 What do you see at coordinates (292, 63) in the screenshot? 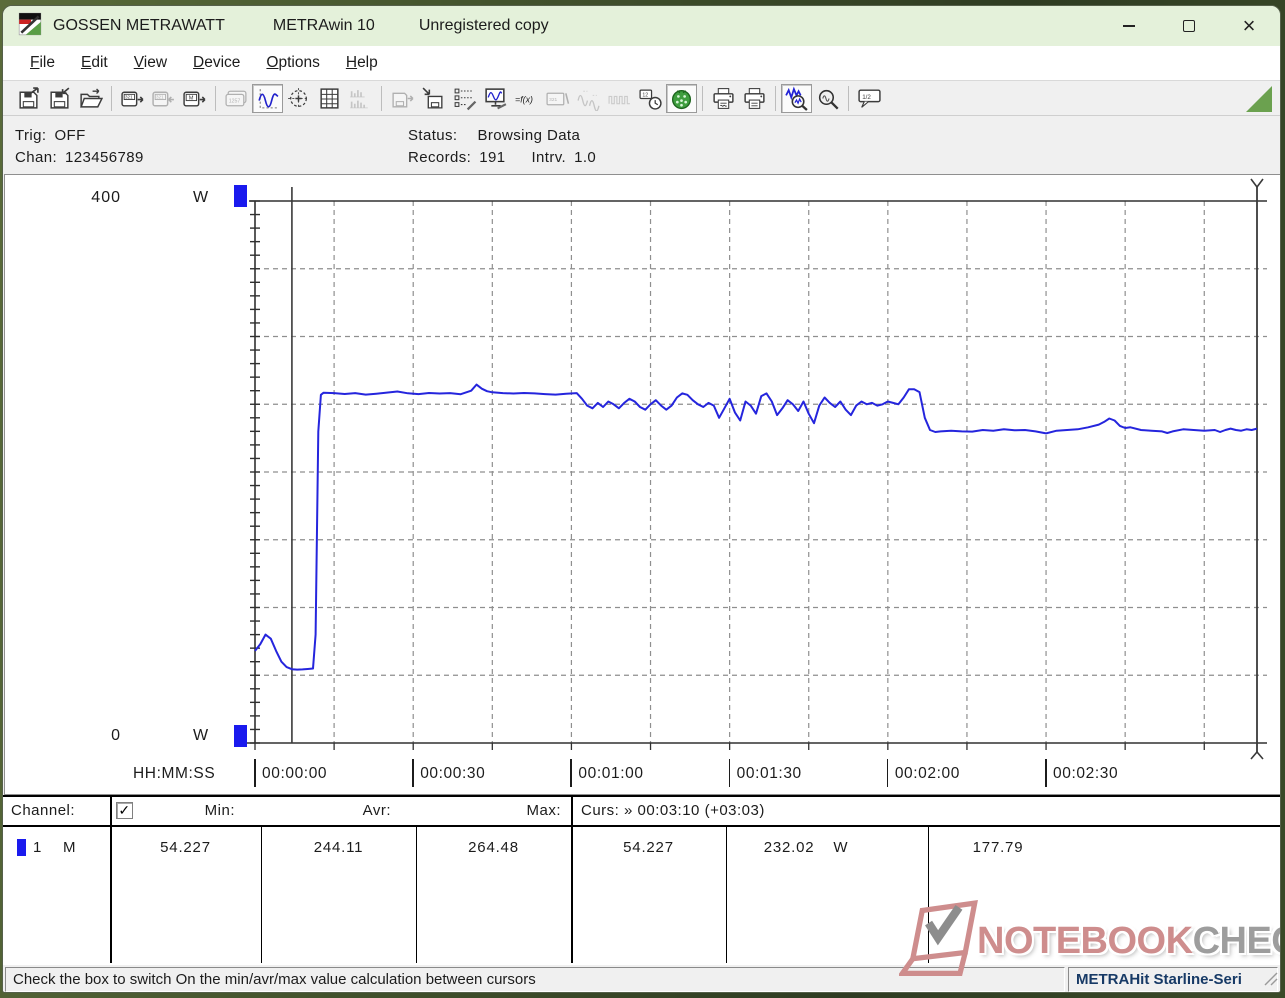
I see `menu-options: Options` at bounding box center [292, 63].